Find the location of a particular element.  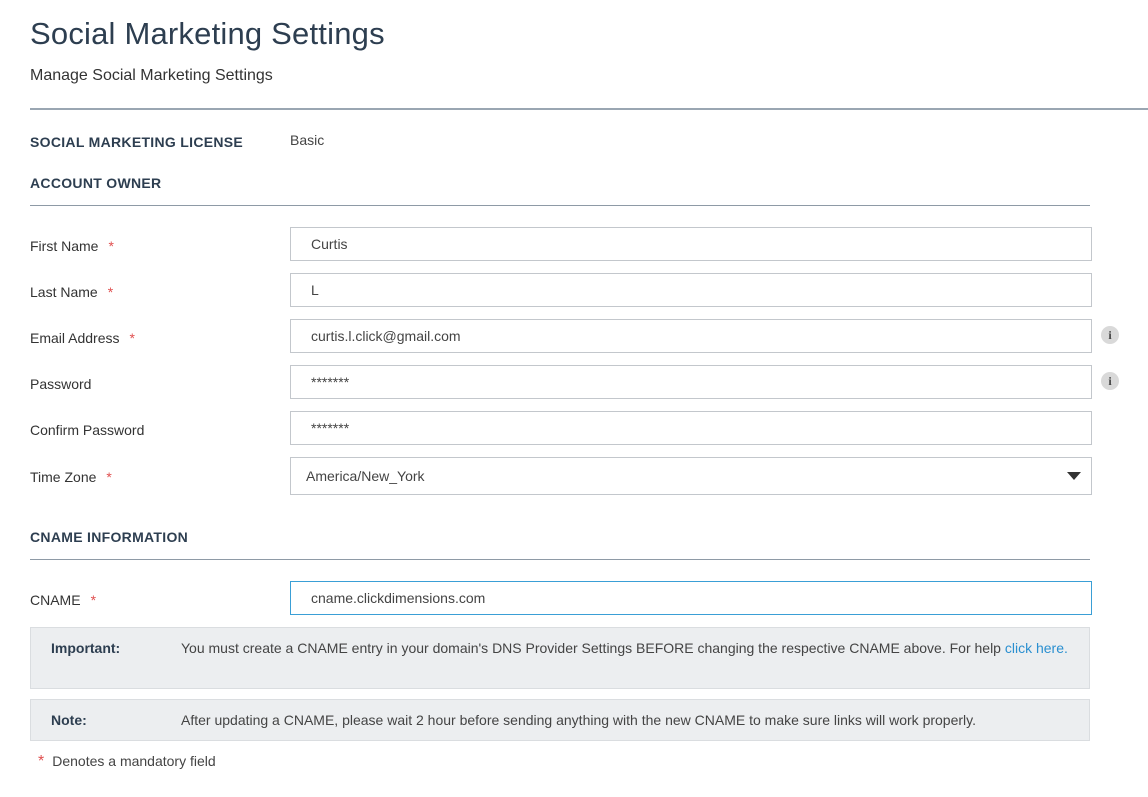

last-name-label-text: Last Name is located at coordinates (64, 292).